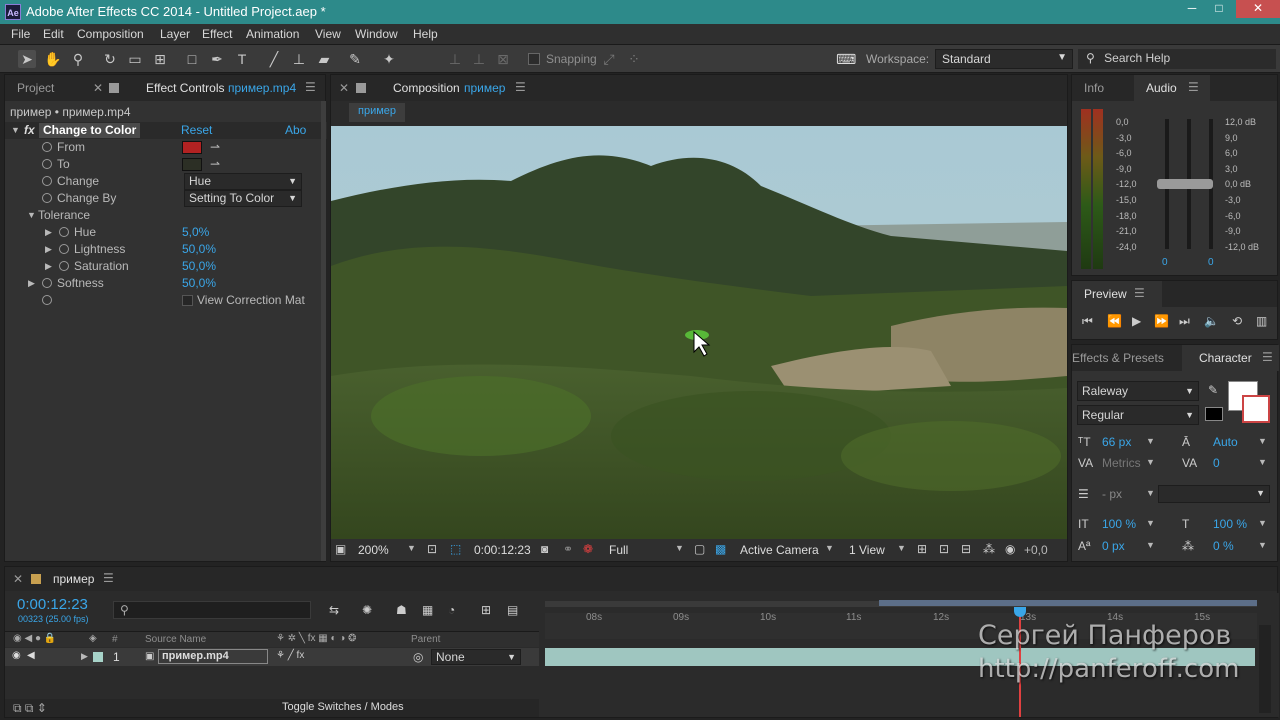 The width and height of the screenshot is (1280, 720). I want to click on flowchart-icon: ⁂, so click(989, 549).